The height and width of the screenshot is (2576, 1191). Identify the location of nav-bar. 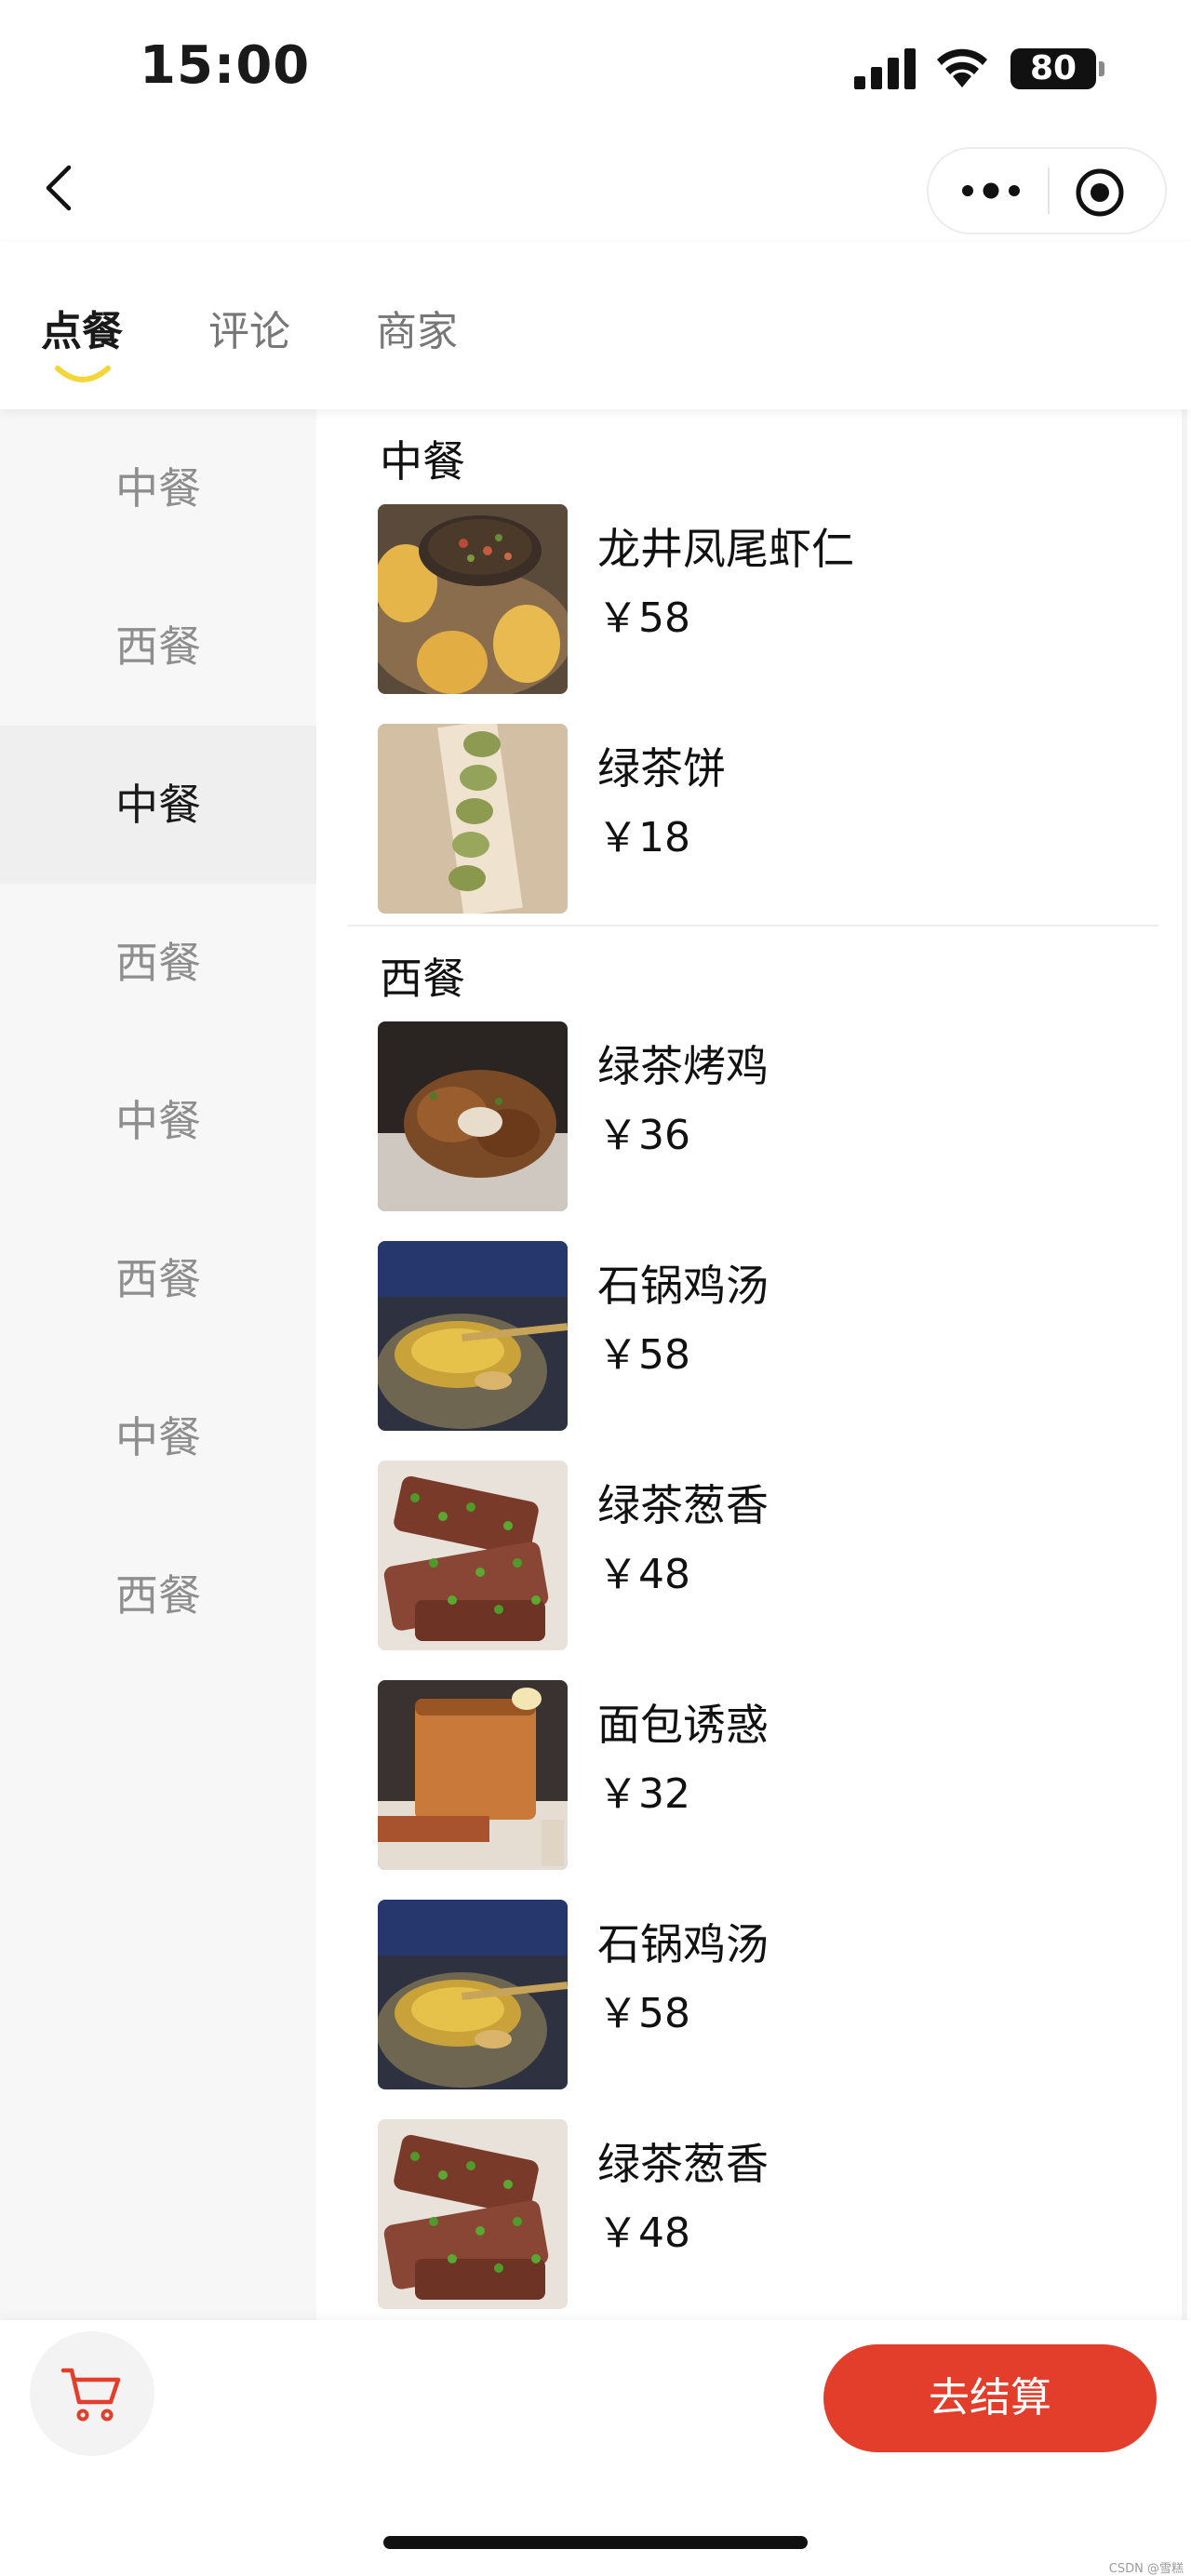
(595, 191).